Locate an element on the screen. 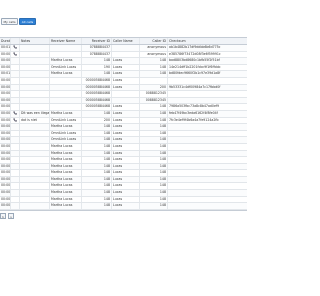 This screenshot has height=296, width=320. phone-icon is located at coordinates (15, 53).